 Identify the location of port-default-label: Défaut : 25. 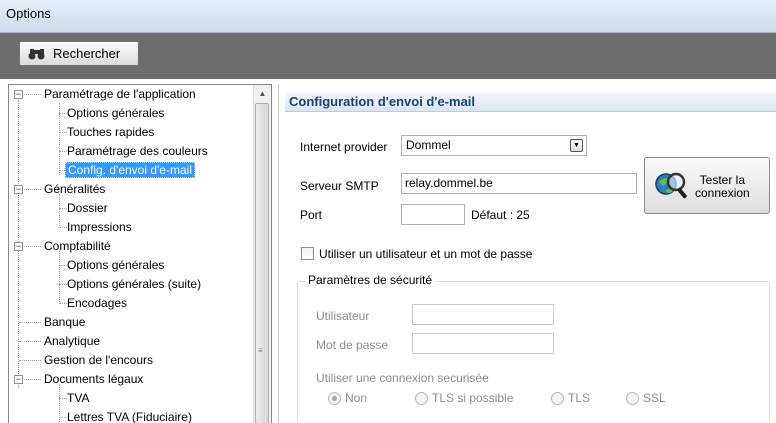
(500, 215).